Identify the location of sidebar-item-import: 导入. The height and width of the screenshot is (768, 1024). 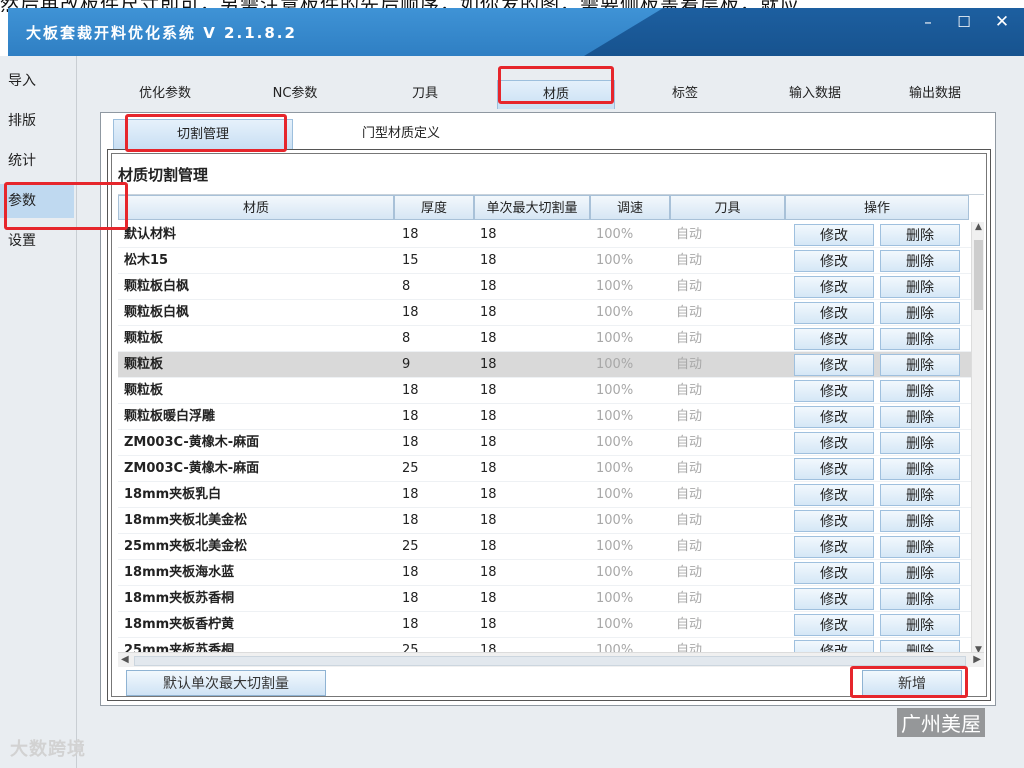
(37, 81).